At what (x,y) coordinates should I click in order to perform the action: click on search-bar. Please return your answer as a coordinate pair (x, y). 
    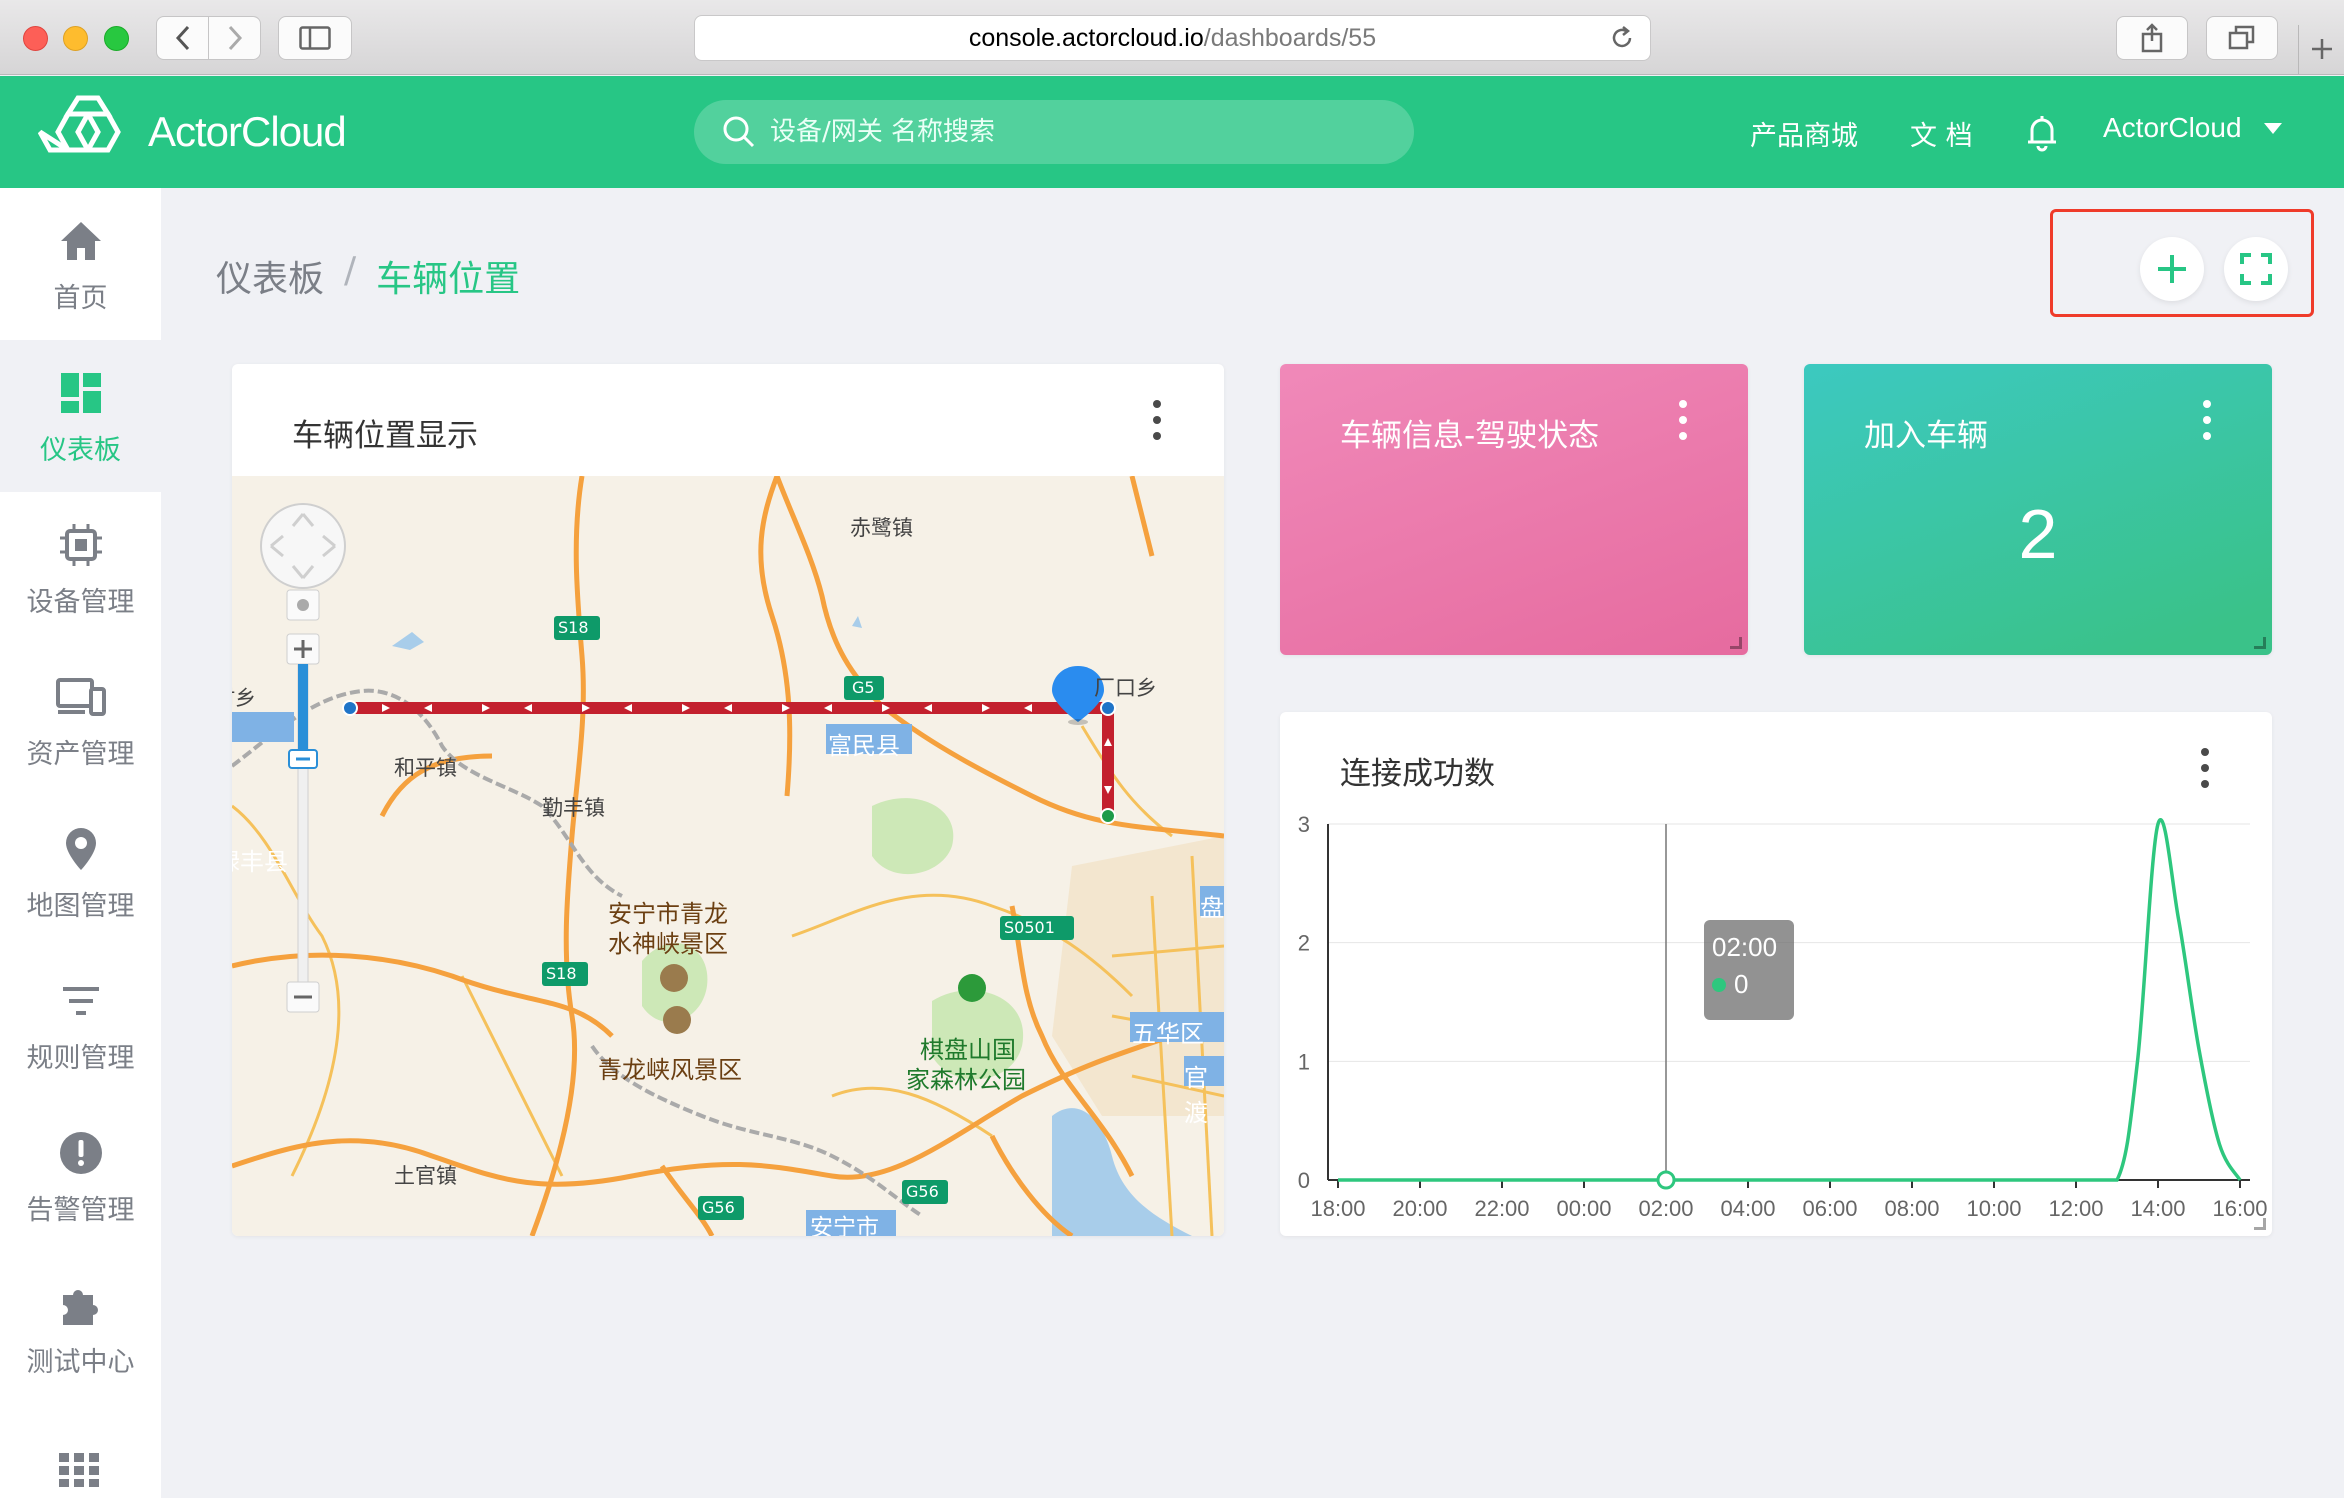
    Looking at the image, I should click on (1054, 132).